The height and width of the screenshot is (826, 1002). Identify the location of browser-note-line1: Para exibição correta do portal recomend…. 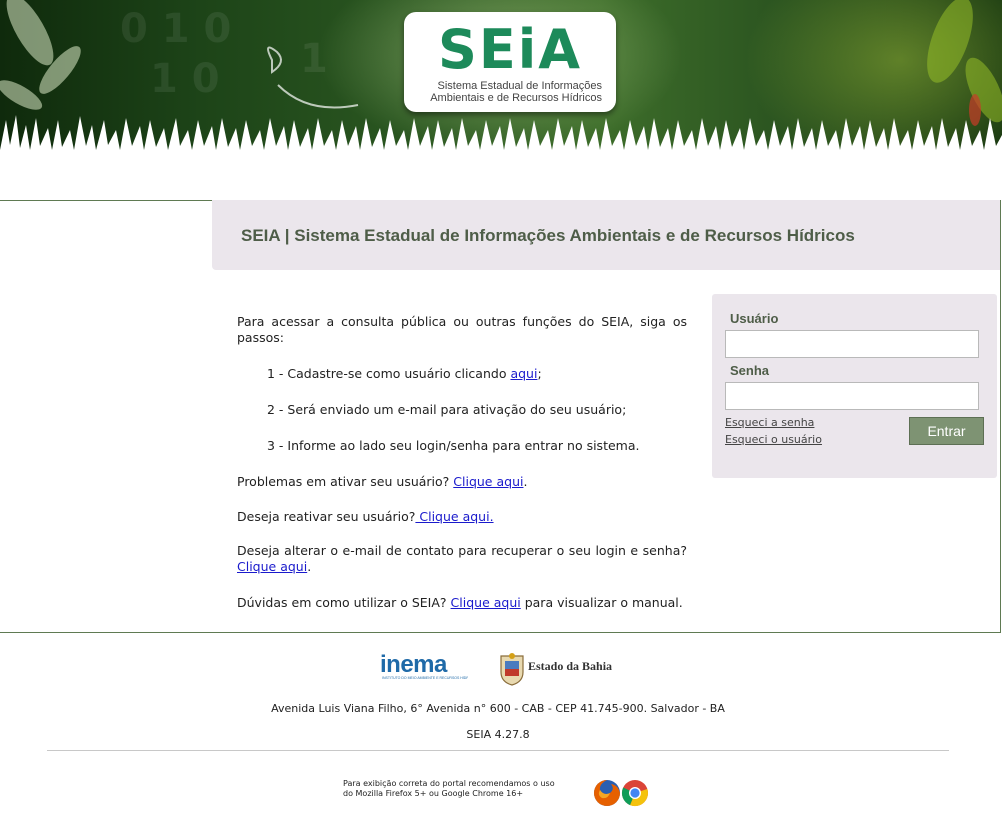
(449, 783).